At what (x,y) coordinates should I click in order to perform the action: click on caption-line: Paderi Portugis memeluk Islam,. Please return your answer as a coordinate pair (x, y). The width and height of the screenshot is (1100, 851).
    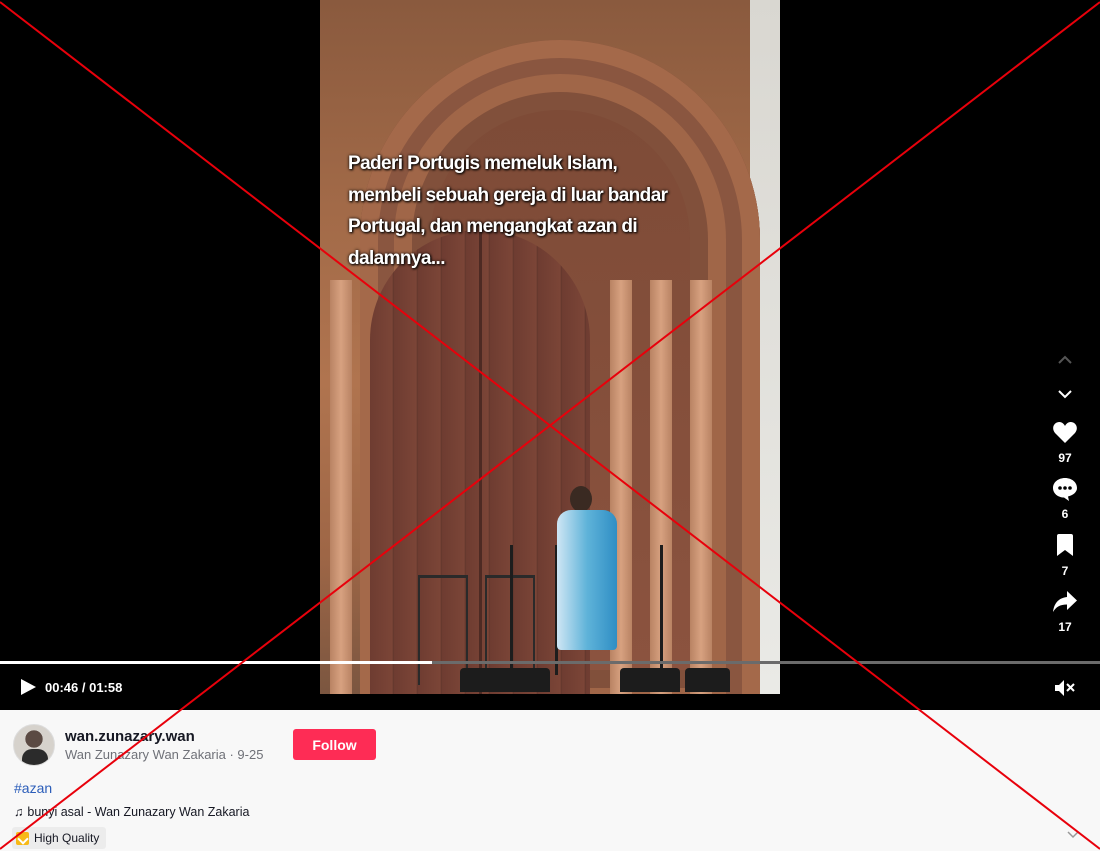
    Looking at the image, I should click on (483, 163).